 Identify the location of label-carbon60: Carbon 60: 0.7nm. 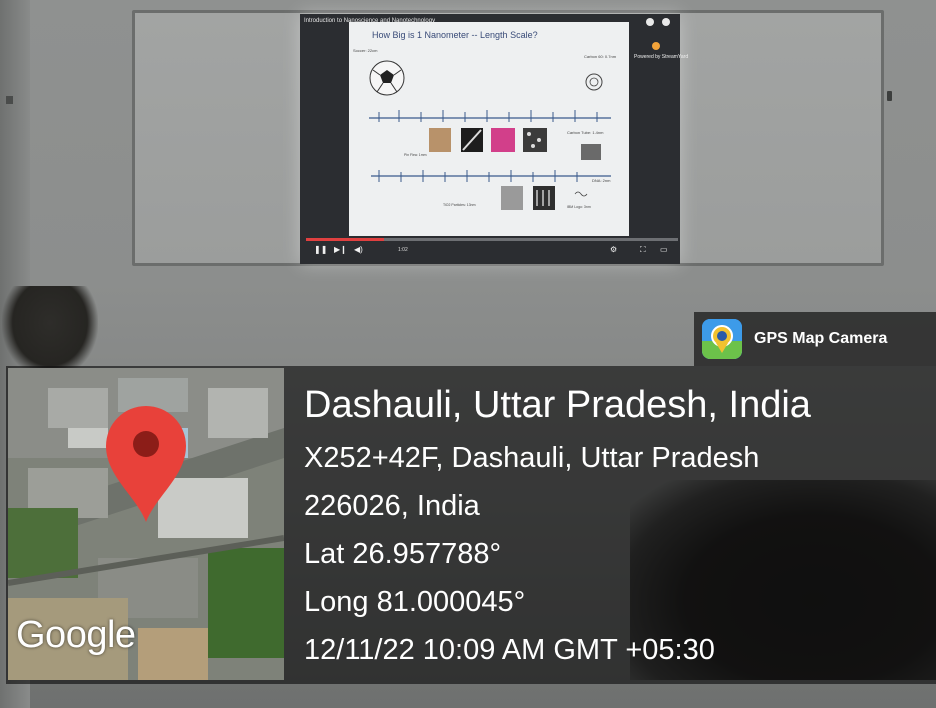
(600, 56).